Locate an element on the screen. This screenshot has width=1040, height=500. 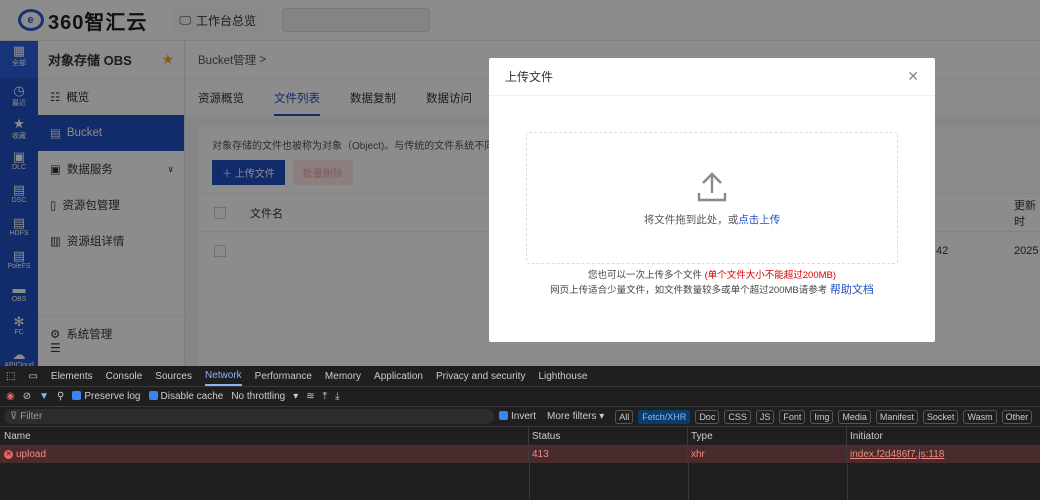
devtools-tab-privacy-and-security: Privacy and security is located at coordinates (480, 376).